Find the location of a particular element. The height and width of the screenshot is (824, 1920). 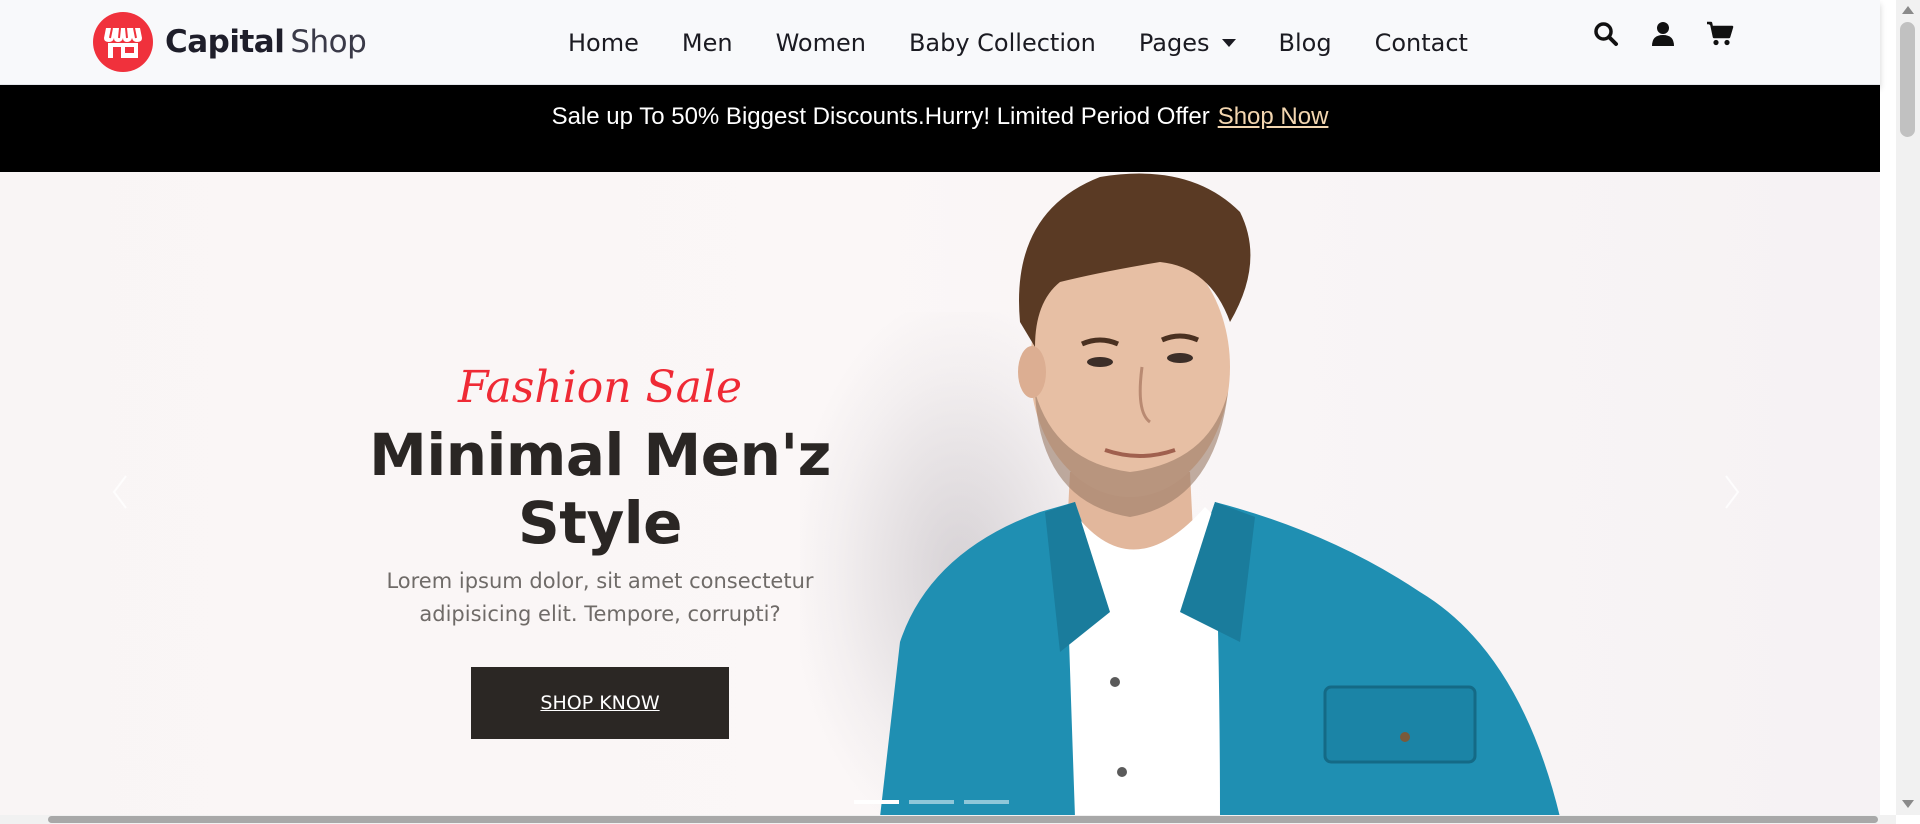

shop-icon is located at coordinates (123, 42).